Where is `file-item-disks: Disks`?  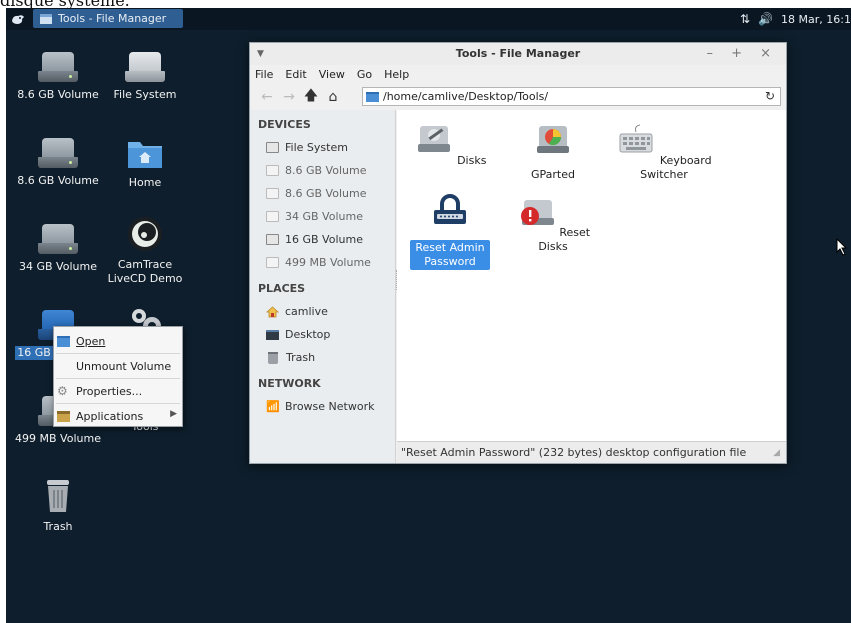
file-item-disks: Disks is located at coordinates (450, 145).